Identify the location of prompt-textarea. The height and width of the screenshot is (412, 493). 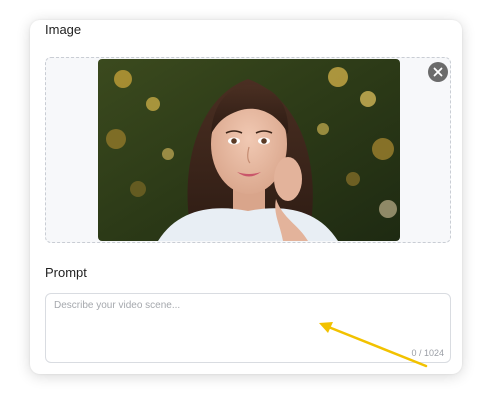
(248, 328).